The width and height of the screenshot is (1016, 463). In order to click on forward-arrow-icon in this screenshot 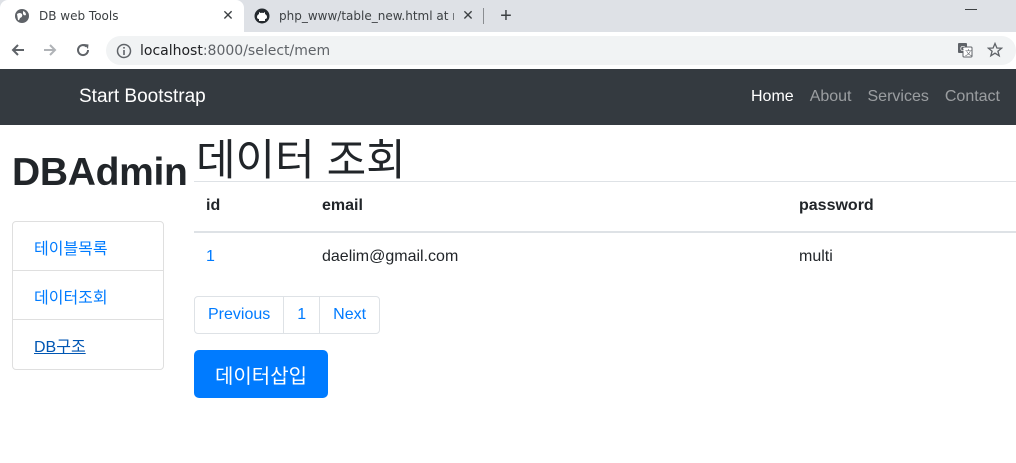, I will do `click(50, 50)`.